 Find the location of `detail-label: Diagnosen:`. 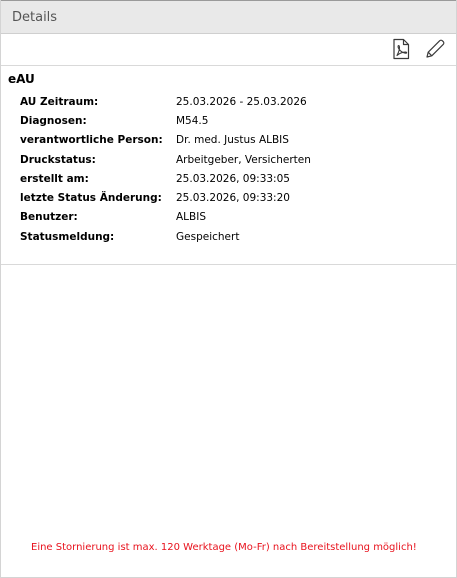

detail-label: Diagnosen: is located at coordinates (53, 120).